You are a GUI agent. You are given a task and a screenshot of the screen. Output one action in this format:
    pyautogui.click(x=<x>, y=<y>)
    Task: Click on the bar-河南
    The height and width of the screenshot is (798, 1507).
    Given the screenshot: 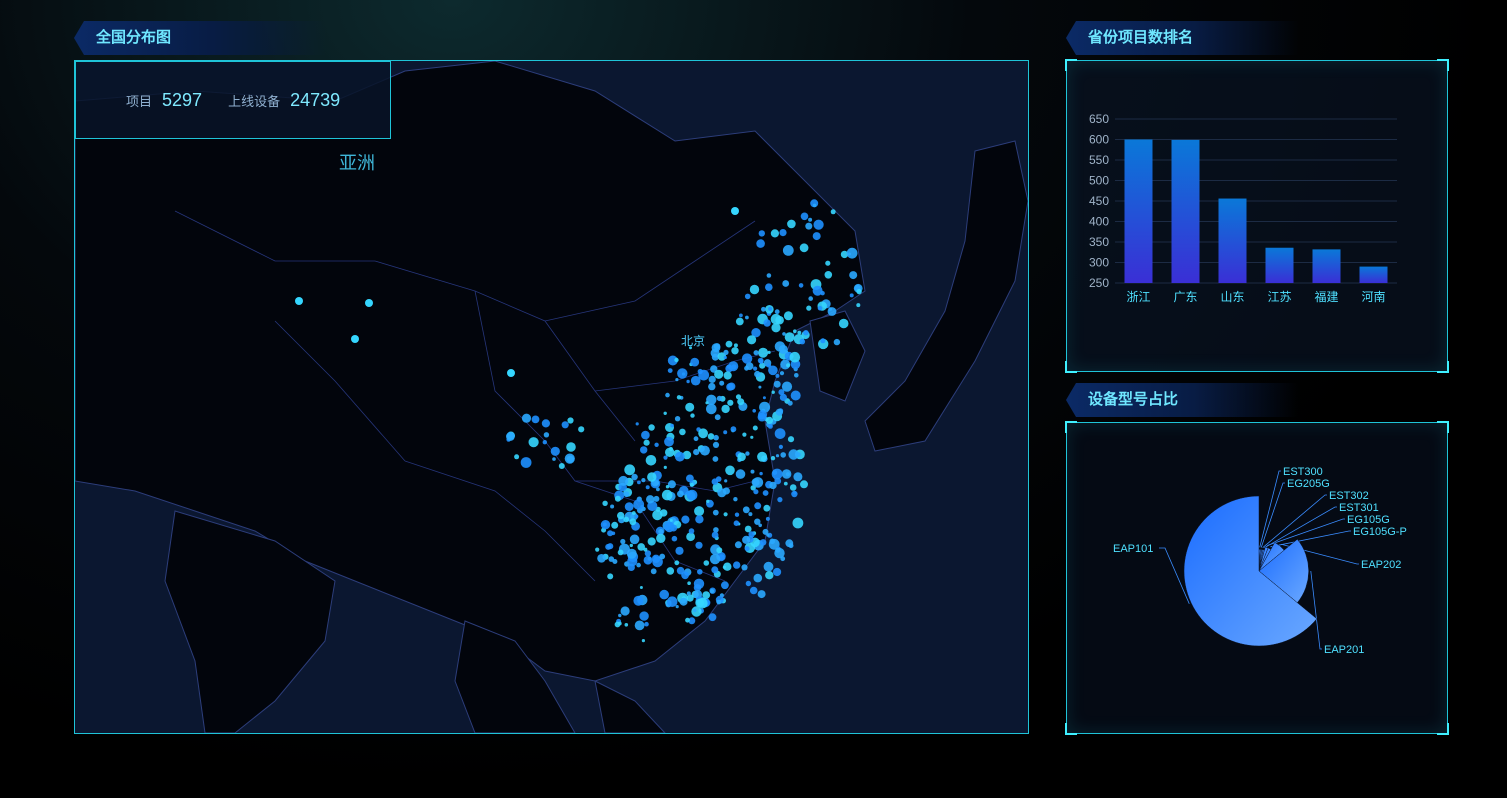 What is the action you would take?
    pyautogui.click(x=1373, y=274)
    